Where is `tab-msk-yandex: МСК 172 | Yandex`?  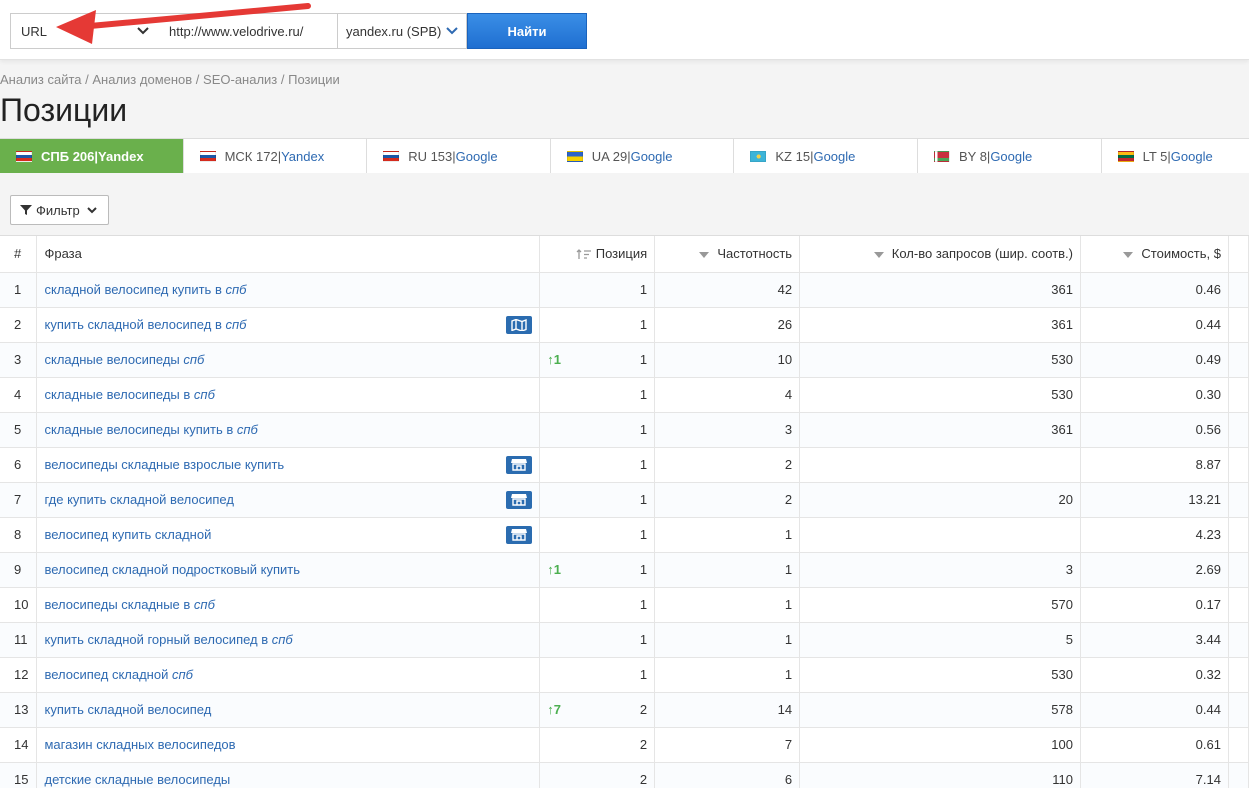 tab-msk-yandex: МСК 172 | Yandex is located at coordinates (275, 156).